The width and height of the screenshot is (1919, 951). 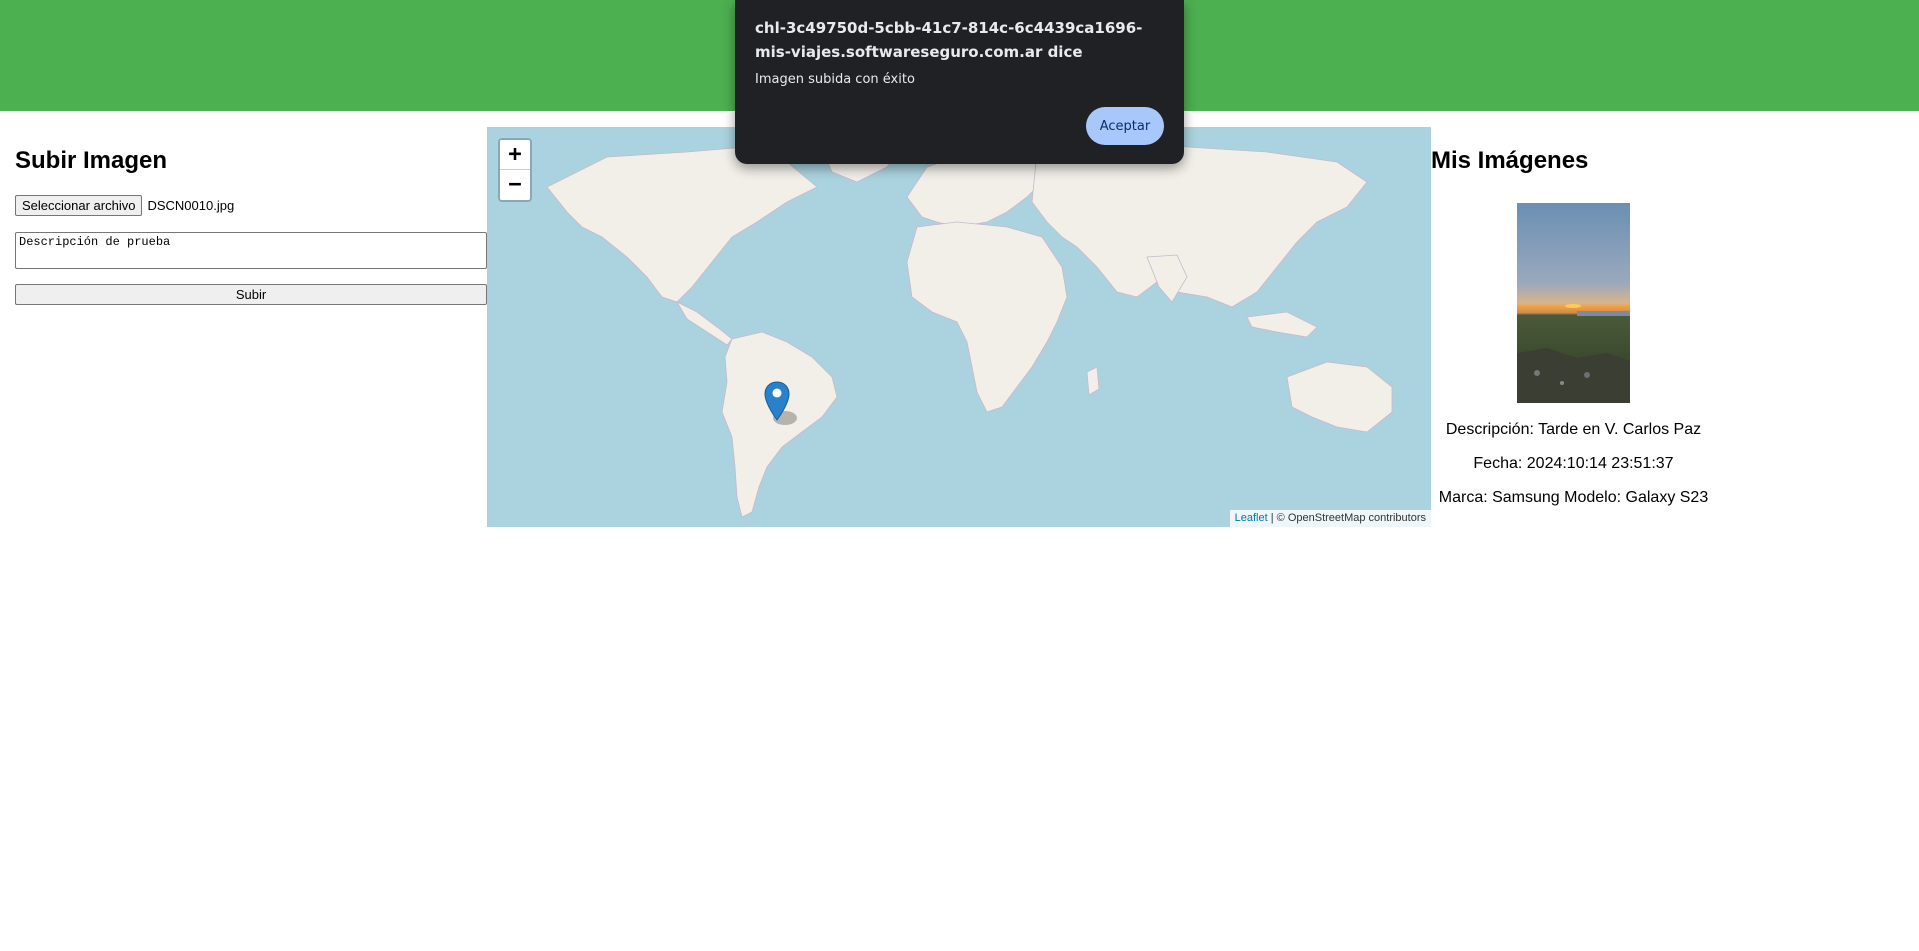 What do you see at coordinates (987, 317) in the screenshot?
I see `land-africa` at bounding box center [987, 317].